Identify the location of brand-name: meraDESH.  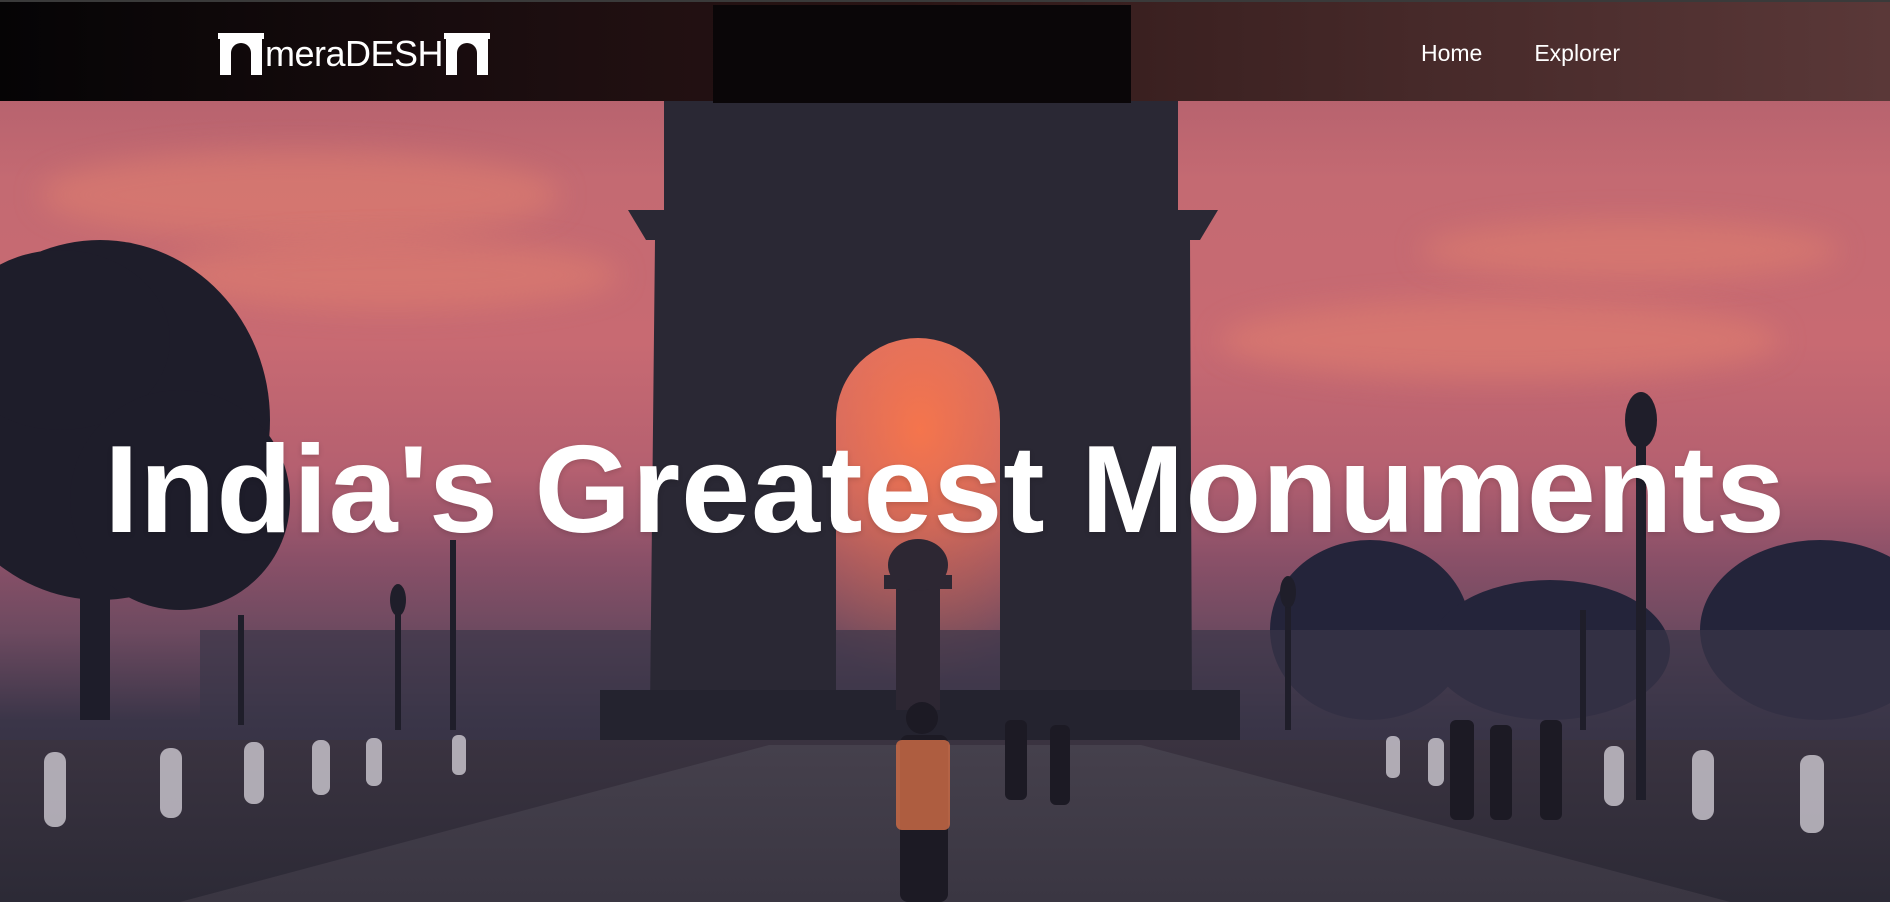
(354, 53).